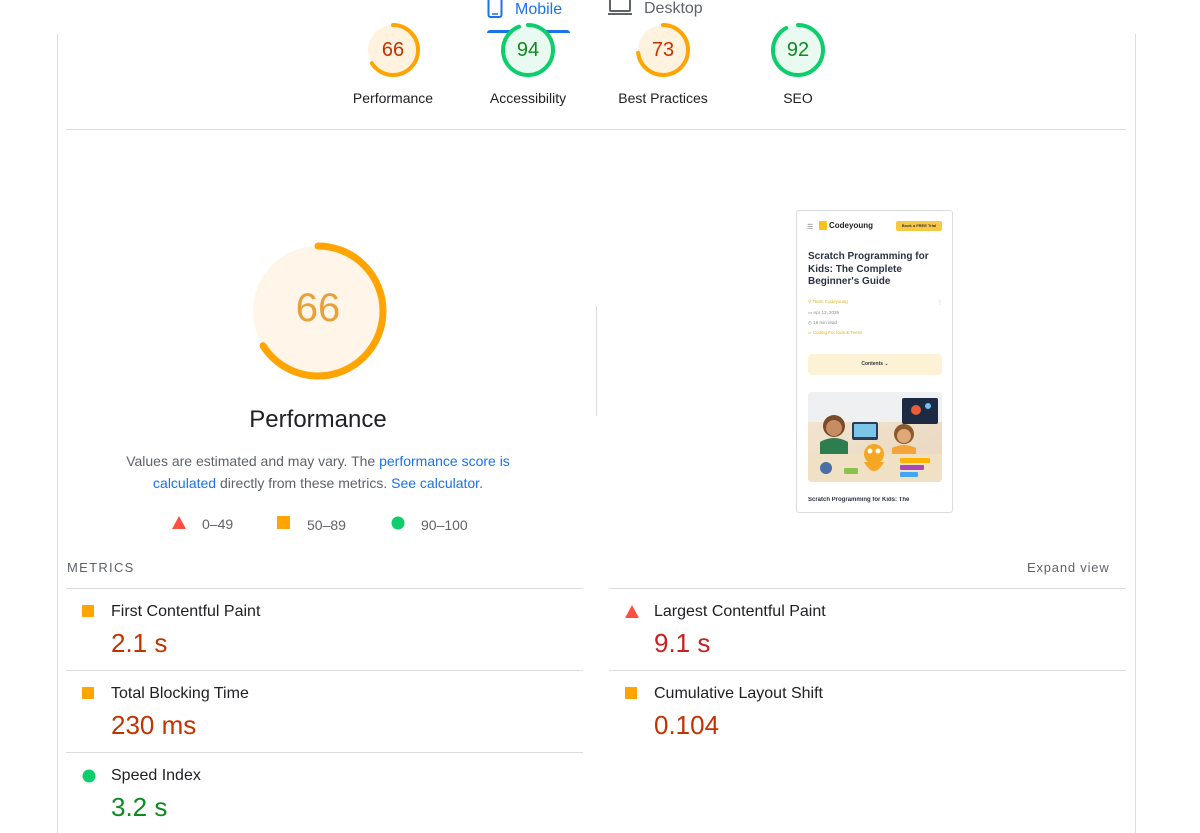 This screenshot has height=833, width=1200. Describe the element at coordinates (596, 361) in the screenshot. I see `vertical-separator` at that location.